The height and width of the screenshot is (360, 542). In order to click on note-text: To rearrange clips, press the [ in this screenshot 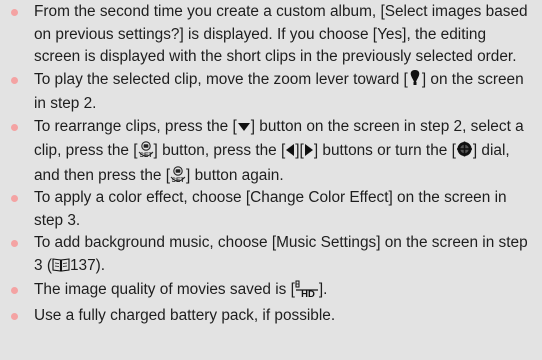, I will do `click(135, 126)`.